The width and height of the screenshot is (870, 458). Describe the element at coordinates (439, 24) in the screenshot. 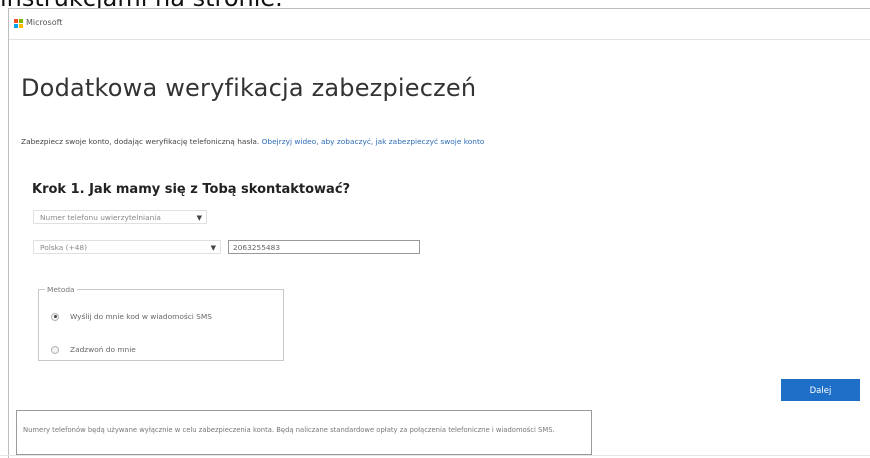

I see `header-bar: Microsoft` at that location.